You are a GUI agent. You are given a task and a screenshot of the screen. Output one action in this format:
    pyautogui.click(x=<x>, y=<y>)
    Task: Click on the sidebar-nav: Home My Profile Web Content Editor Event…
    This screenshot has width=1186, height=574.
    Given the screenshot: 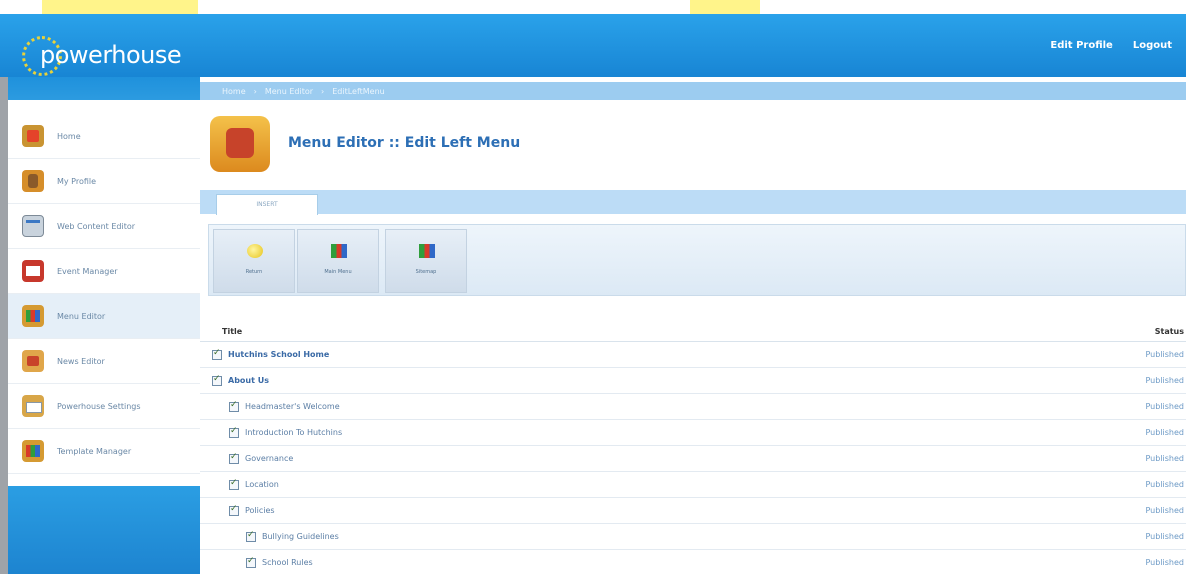 What is the action you would take?
    pyautogui.click(x=104, y=294)
    